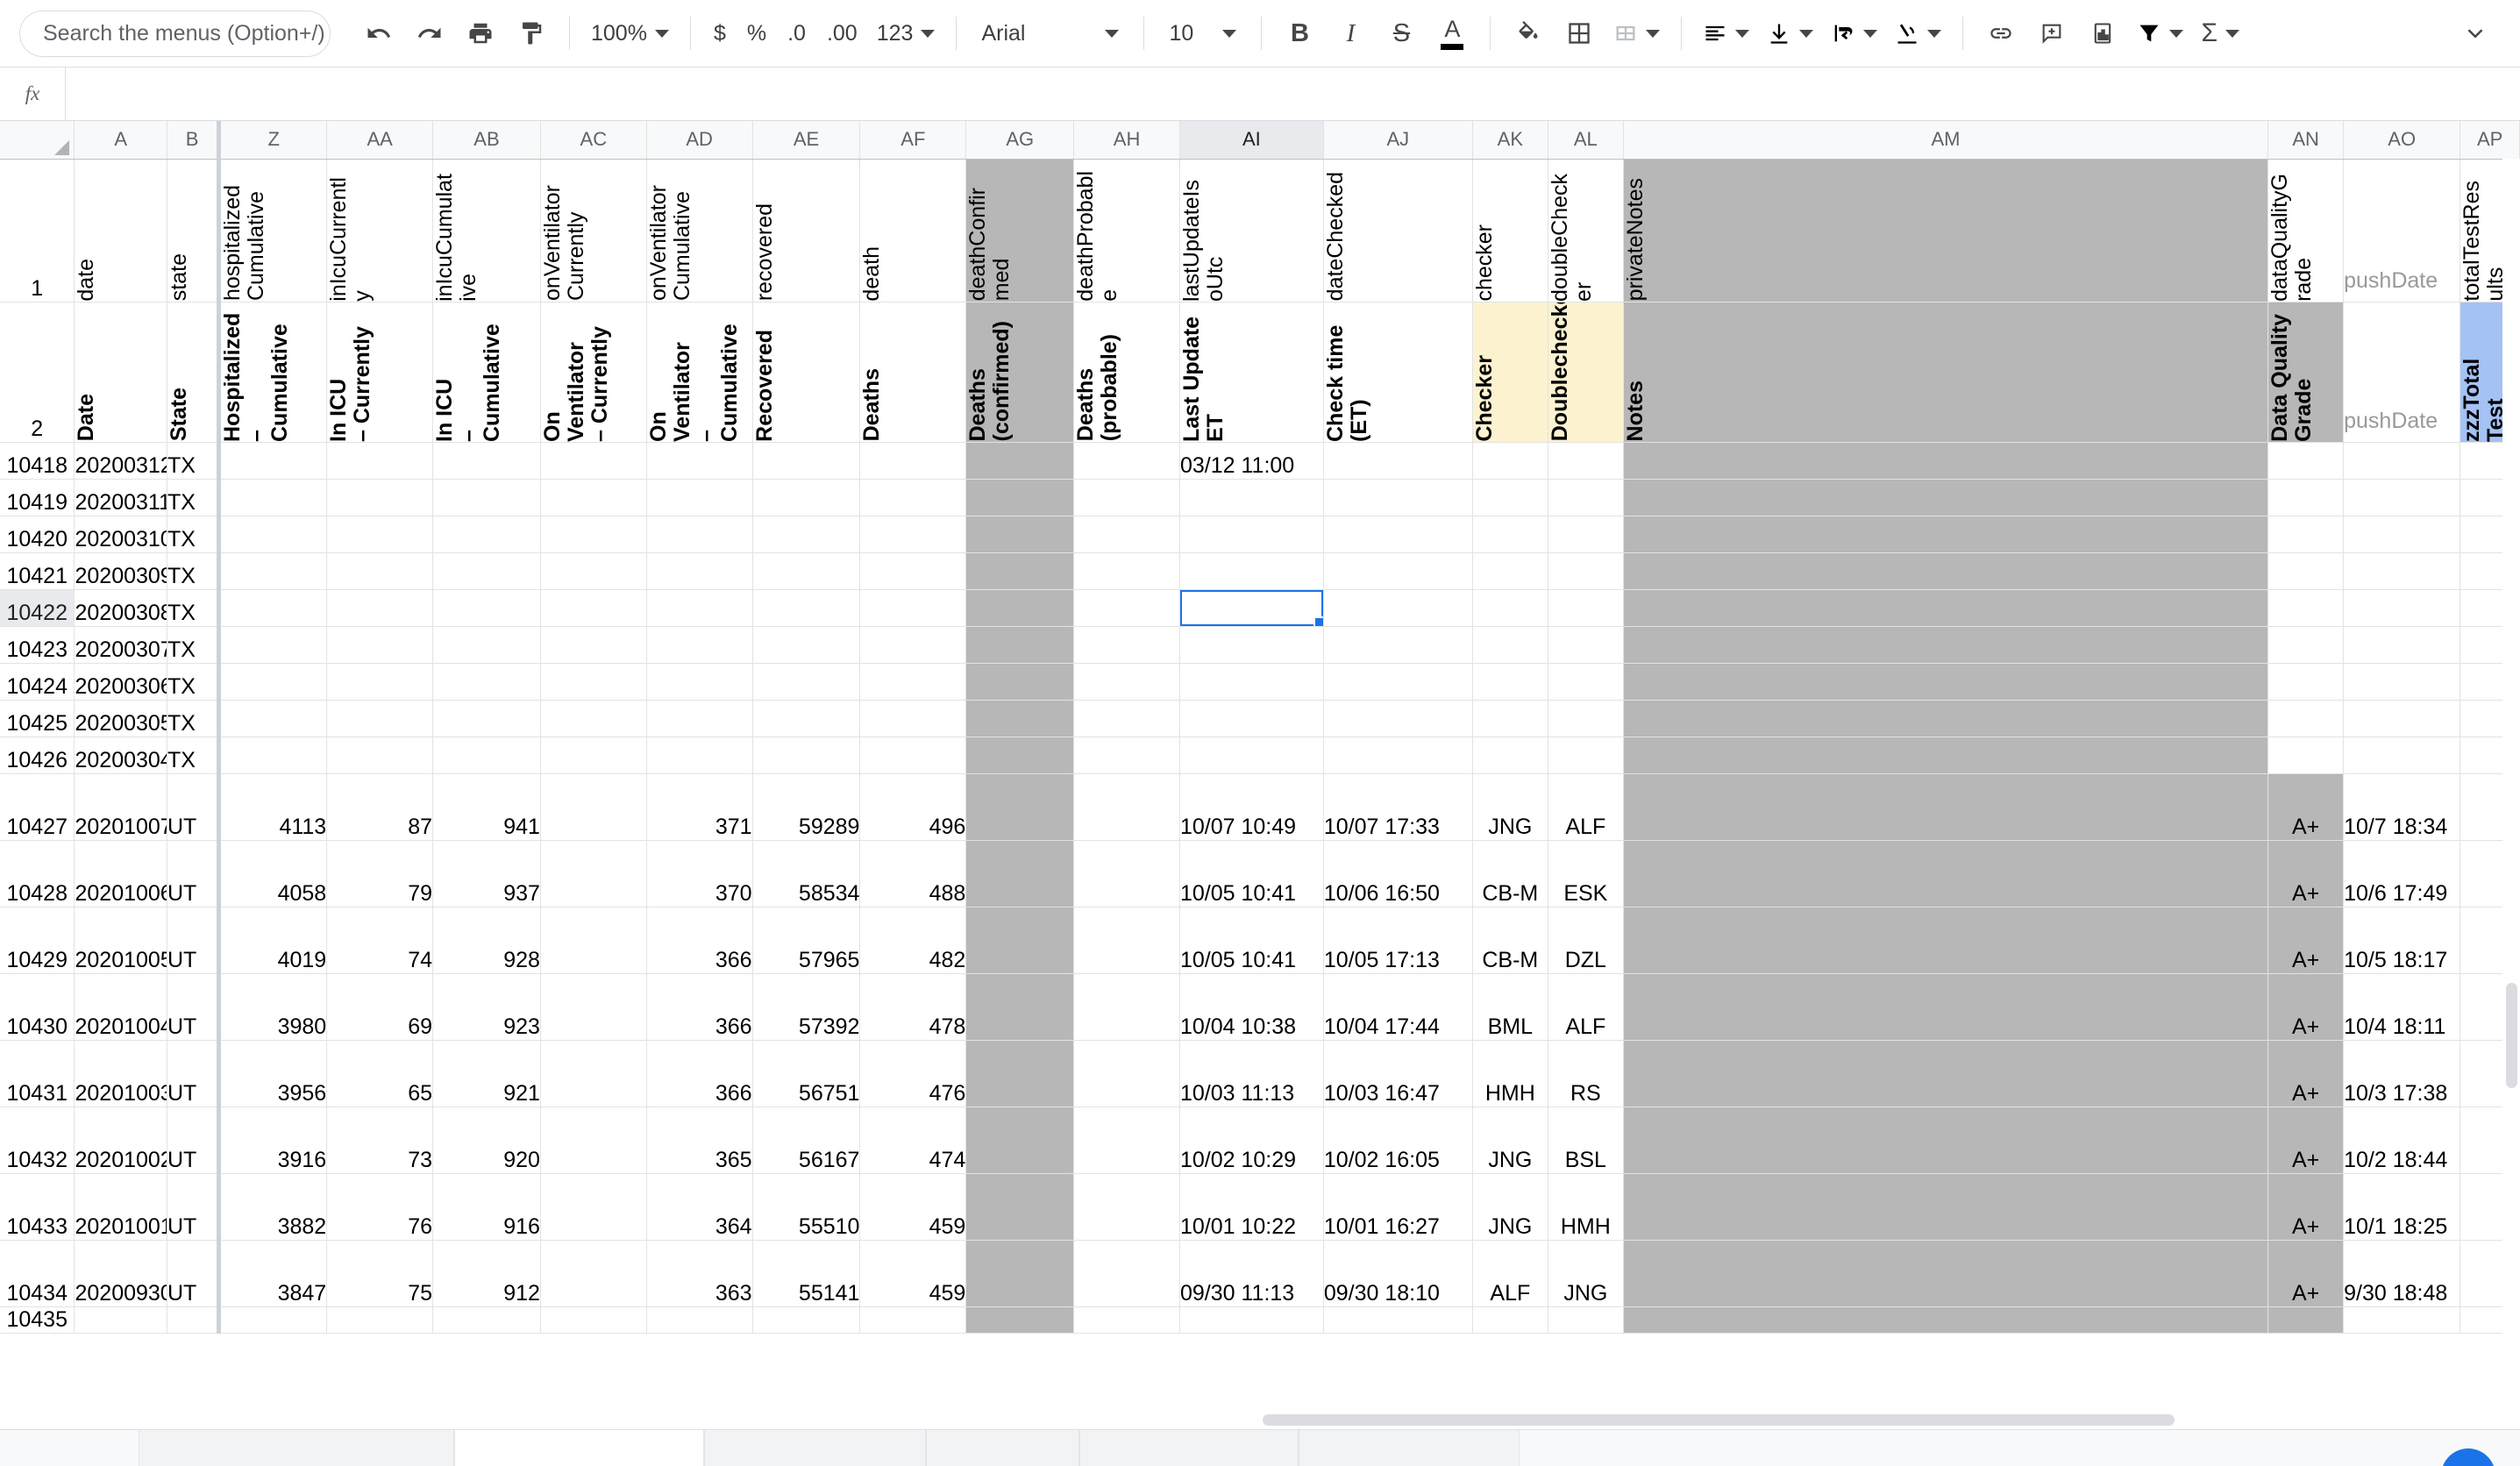 This screenshot has width=2520, height=1466. Describe the element at coordinates (1946, 461) in the screenshot. I see `cell-AM10418` at that location.